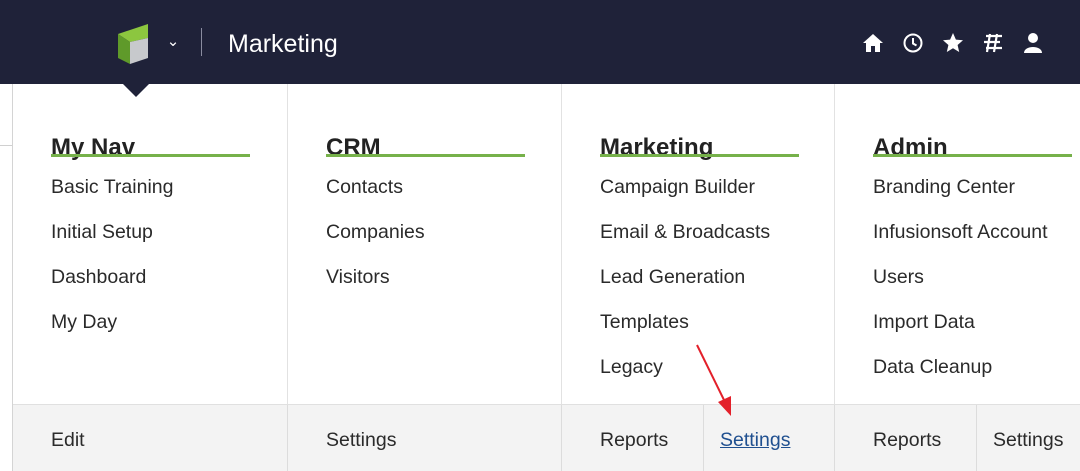 The height and width of the screenshot is (471, 1080). Describe the element at coordinates (201, 42) in the screenshot. I see `header-divider` at that location.